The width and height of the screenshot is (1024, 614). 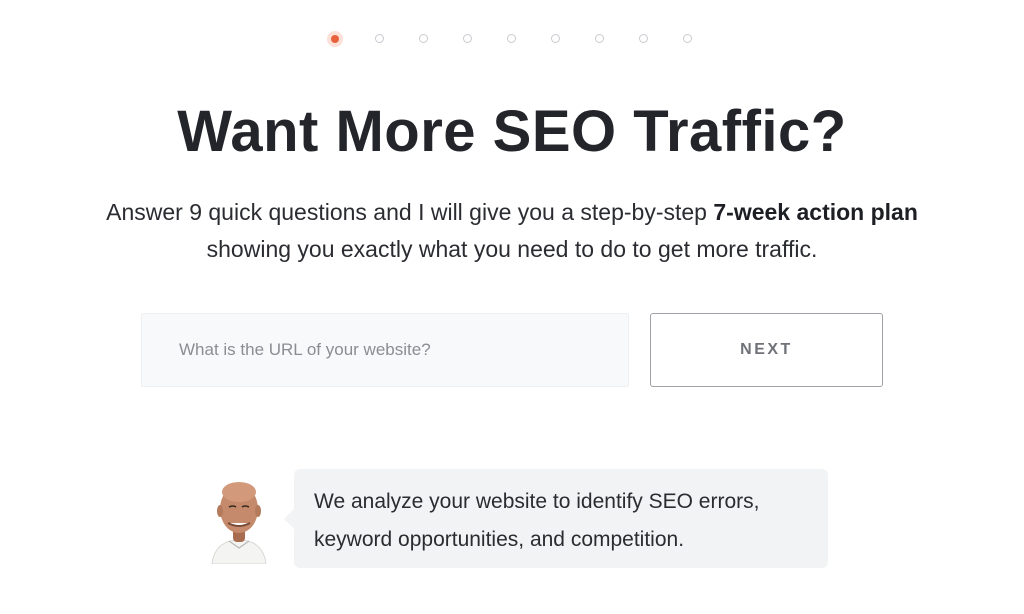 What do you see at coordinates (239, 523) in the screenshot?
I see `person-avatar-icon` at bounding box center [239, 523].